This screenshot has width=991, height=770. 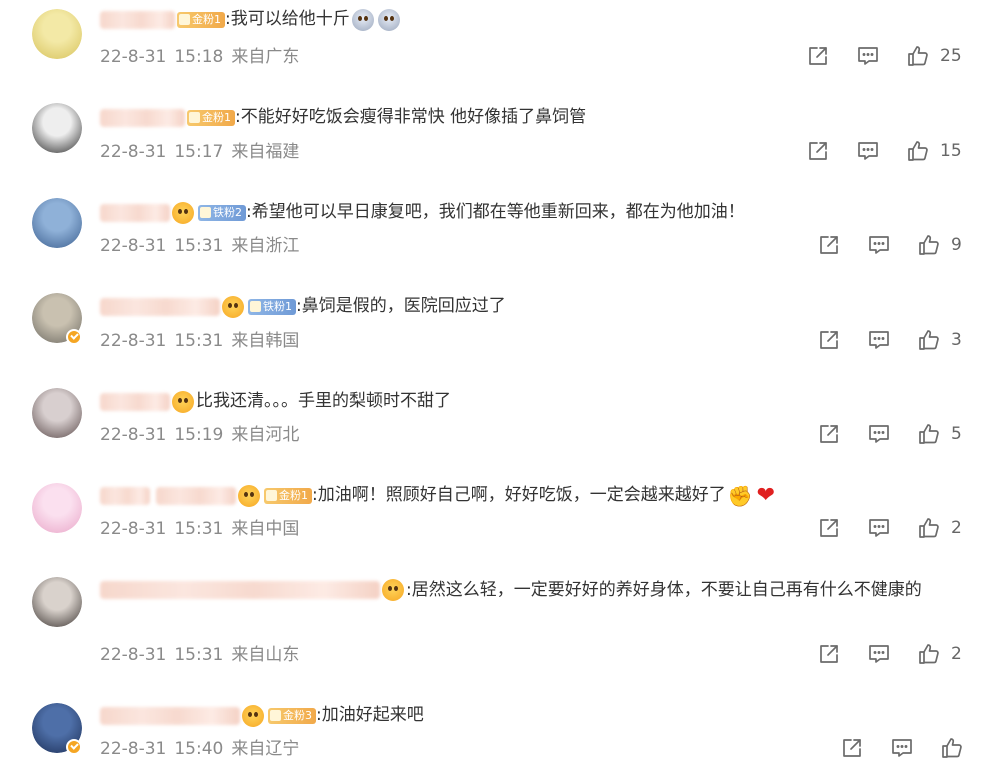 I want to click on comment-meta: 22-8-31 15:19 来自河北, so click(x=199, y=435).